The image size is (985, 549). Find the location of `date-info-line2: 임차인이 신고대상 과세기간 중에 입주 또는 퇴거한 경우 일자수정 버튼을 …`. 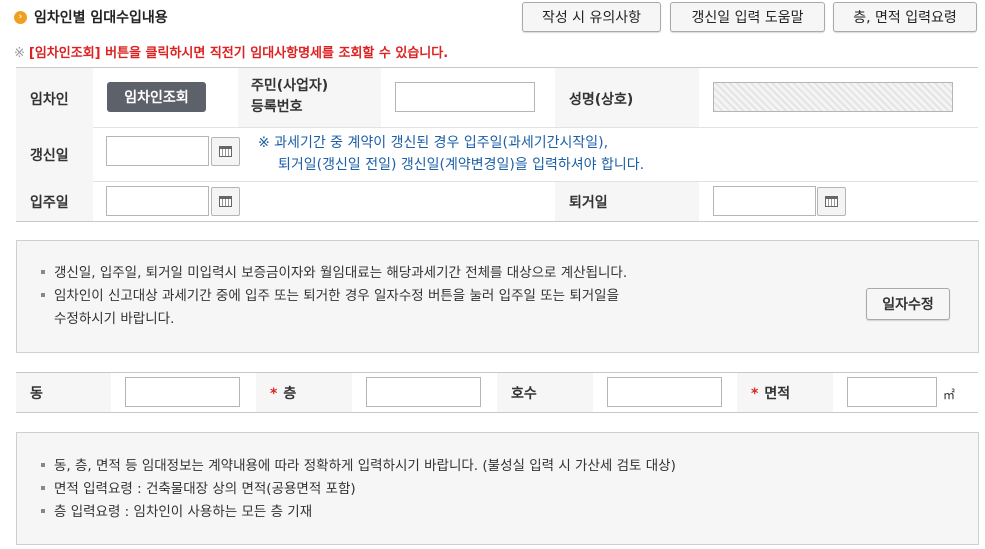

date-info-line2: 임차인이 신고대상 과세기간 중에 입주 또는 퇴거한 경우 일자수정 버튼을 … is located at coordinates (330, 296).